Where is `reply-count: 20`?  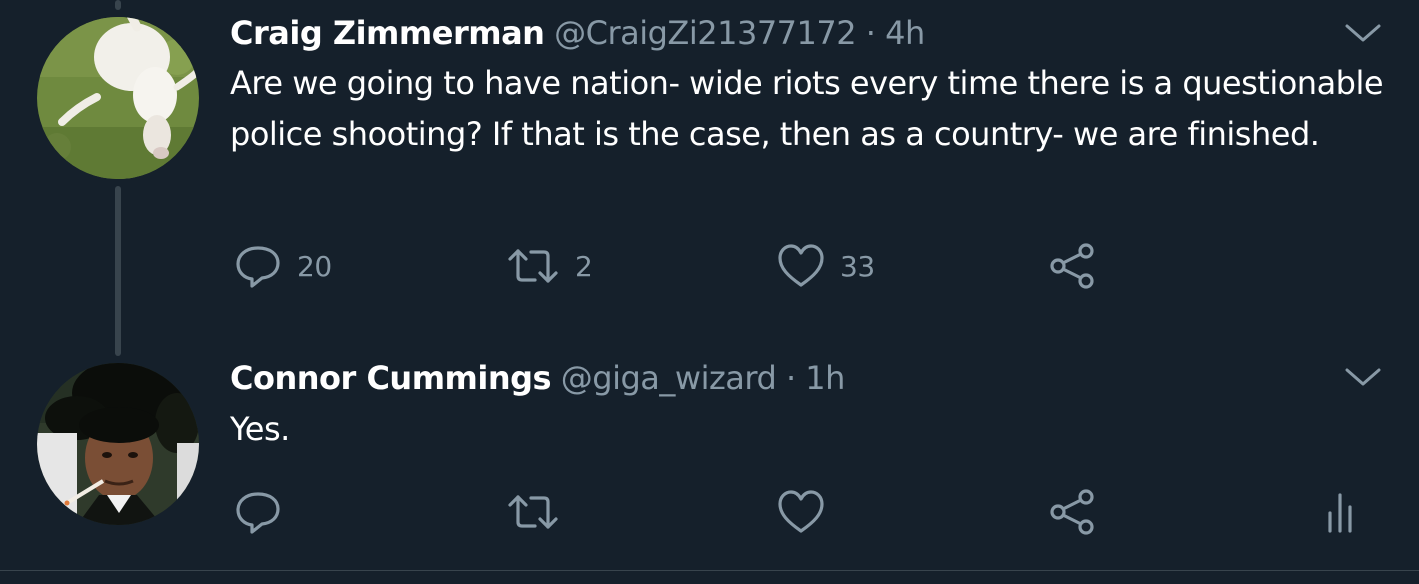
reply-count: 20 is located at coordinates (314, 266).